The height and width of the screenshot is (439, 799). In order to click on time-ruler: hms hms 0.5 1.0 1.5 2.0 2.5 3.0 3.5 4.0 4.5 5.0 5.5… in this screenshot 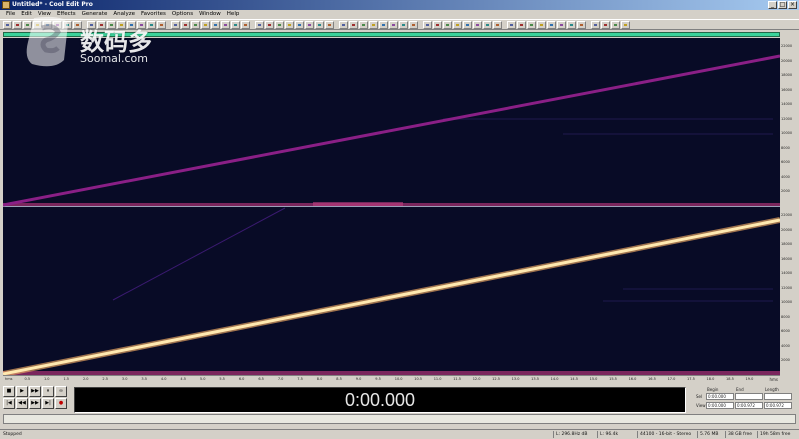, I will do `click(391, 379)`.